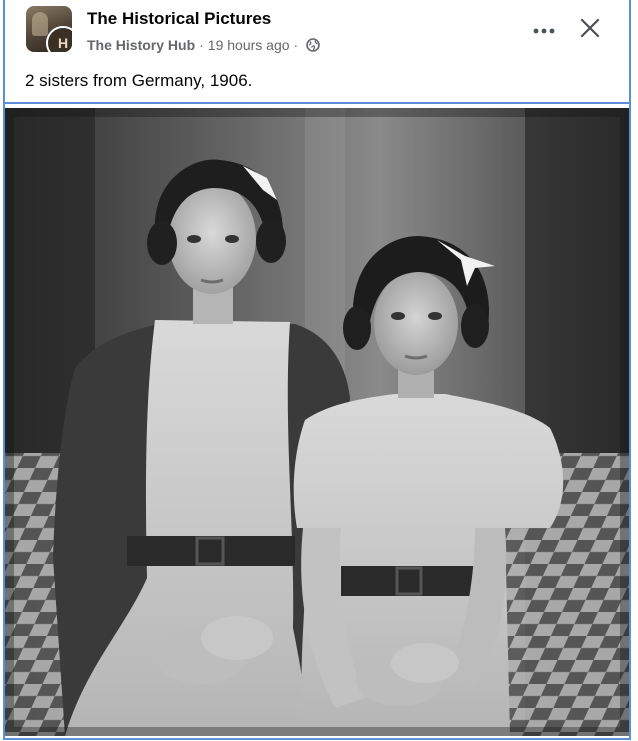  What do you see at coordinates (313, 45) in the screenshot?
I see `globe-icon` at bounding box center [313, 45].